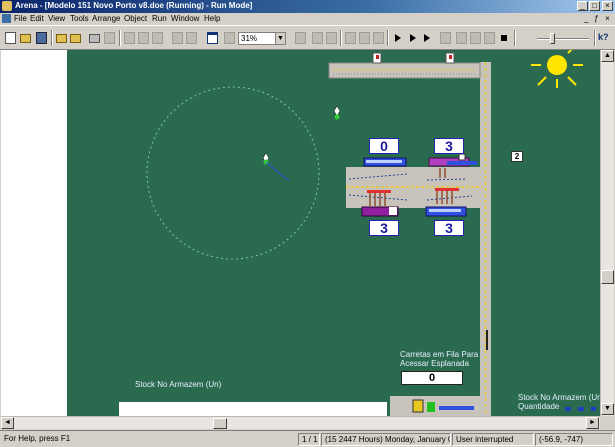 This screenshot has height=447, width=615. What do you see at coordinates (557, 65) in the screenshot?
I see `sun-icon` at bounding box center [557, 65].